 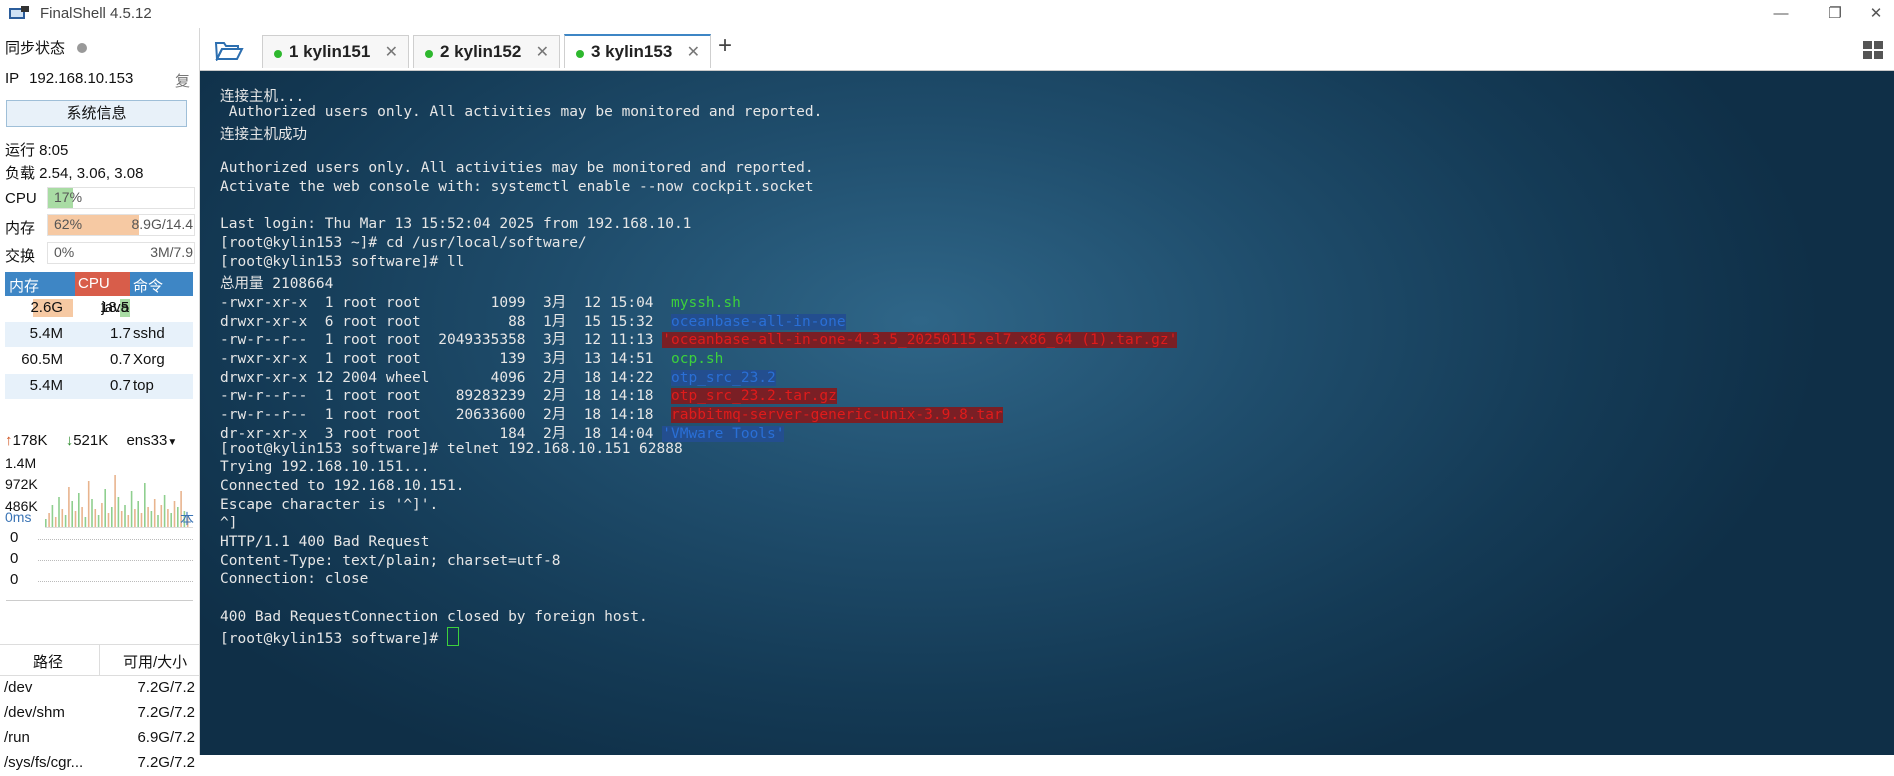 What do you see at coordinates (390, 561) in the screenshot?
I see `terminal-line: Content-Type: text/plain; charset=utf-8` at bounding box center [390, 561].